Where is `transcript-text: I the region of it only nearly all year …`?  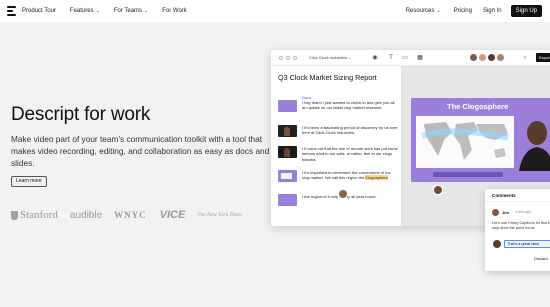
transcript-text: I the region of it only nearly all year … is located at coordinates (339, 196).